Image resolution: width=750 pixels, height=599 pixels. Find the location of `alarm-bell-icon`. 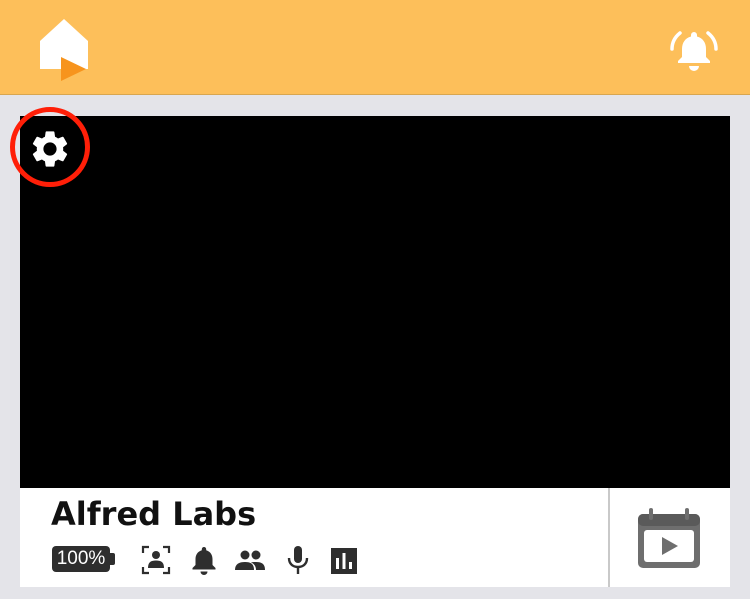

alarm-bell-icon is located at coordinates (694, 50).